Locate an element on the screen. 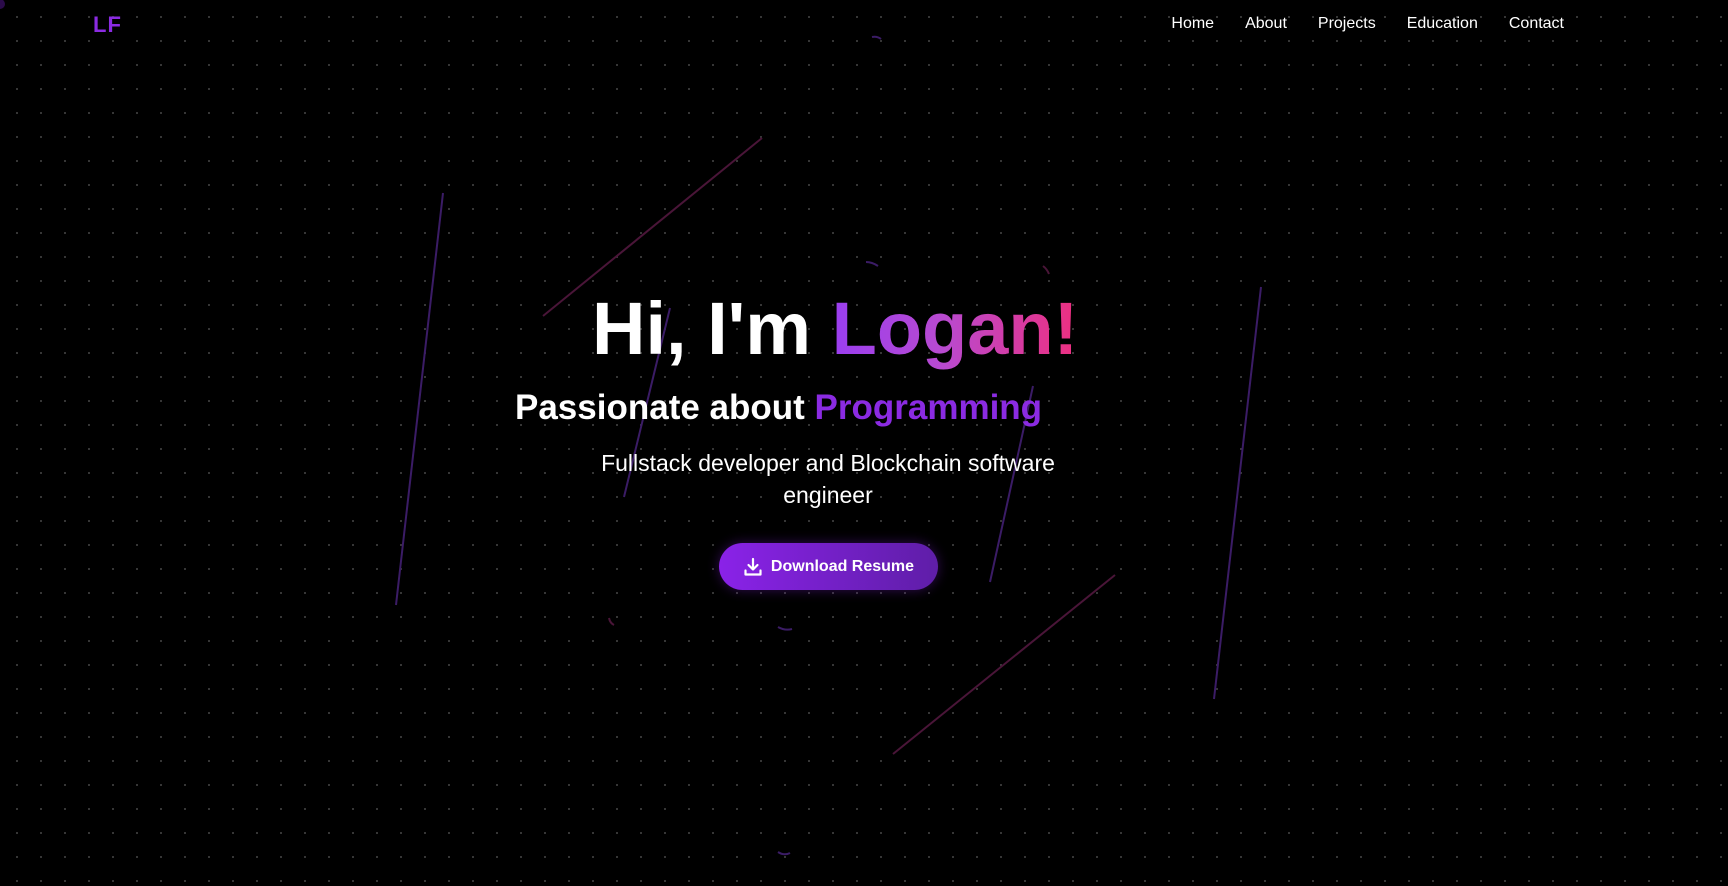  hero-subtitle: Passionate about Programming is located at coordinates (778, 407).